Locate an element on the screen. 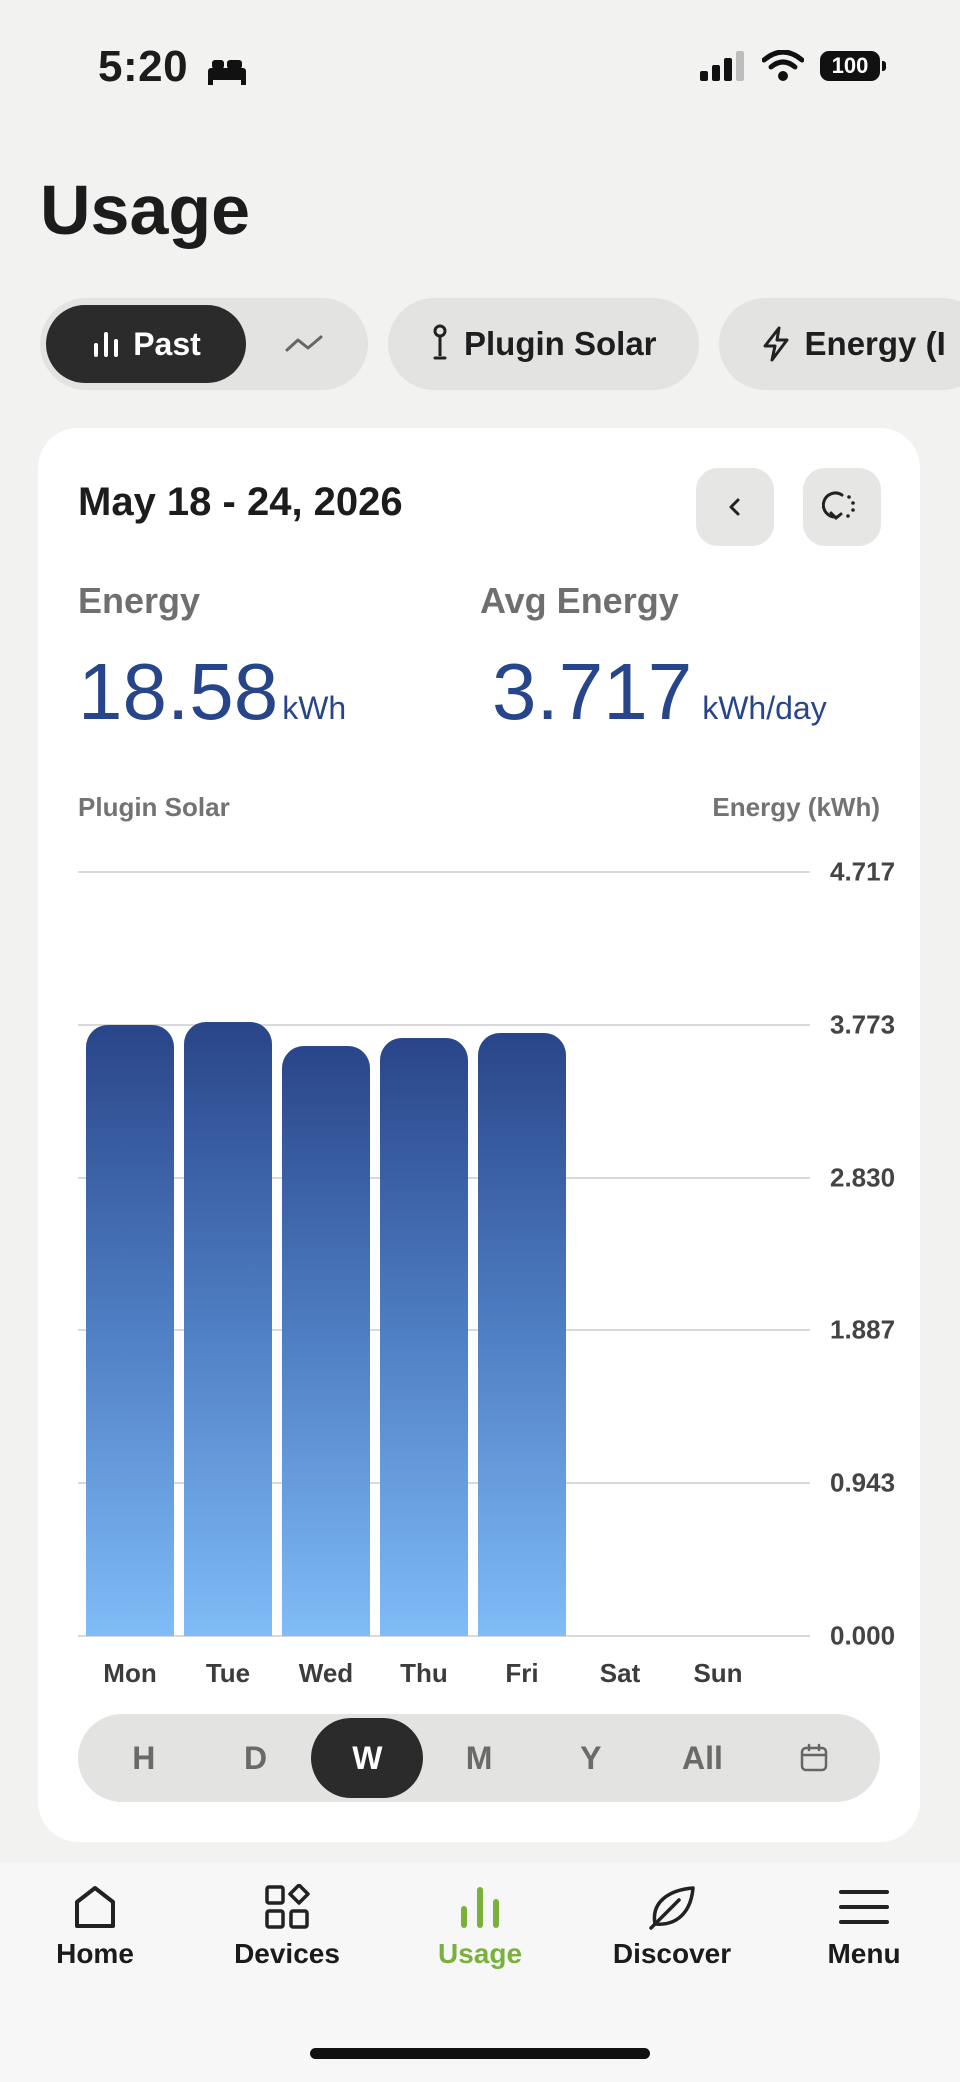  avg-energy-label: Avg Energy is located at coordinates (579, 600).